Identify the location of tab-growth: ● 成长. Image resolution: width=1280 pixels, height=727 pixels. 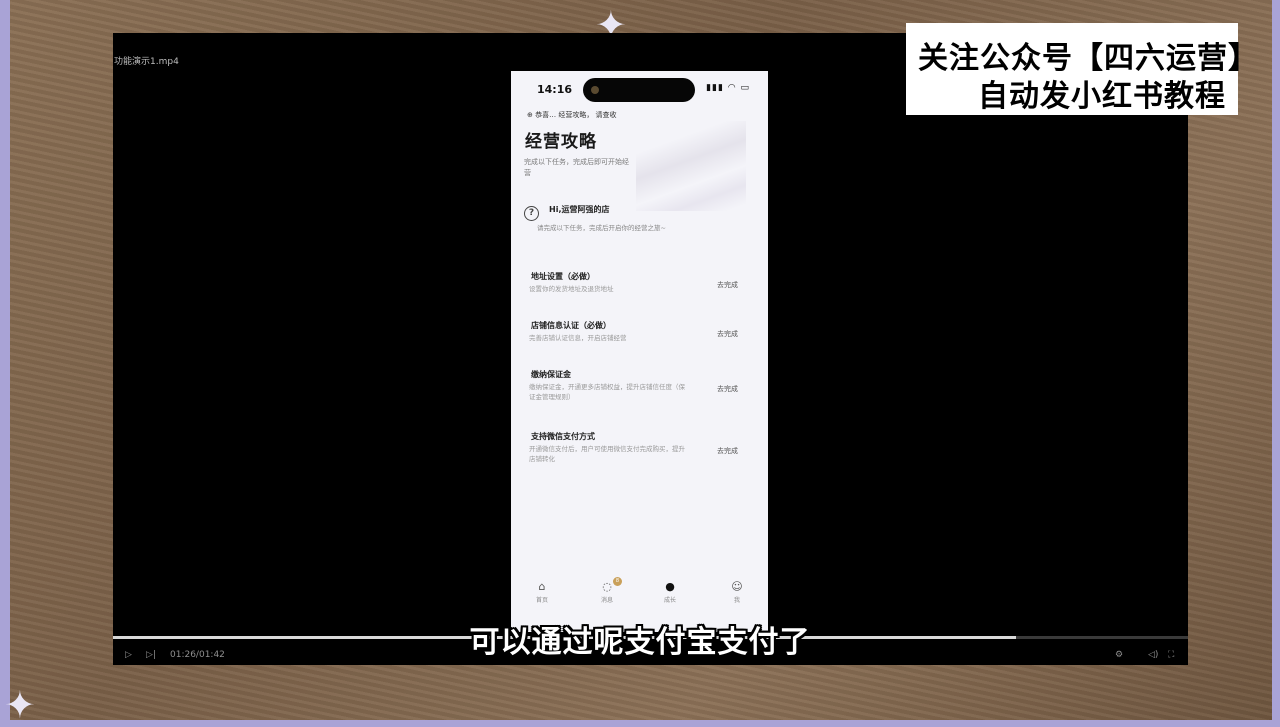
(670, 590).